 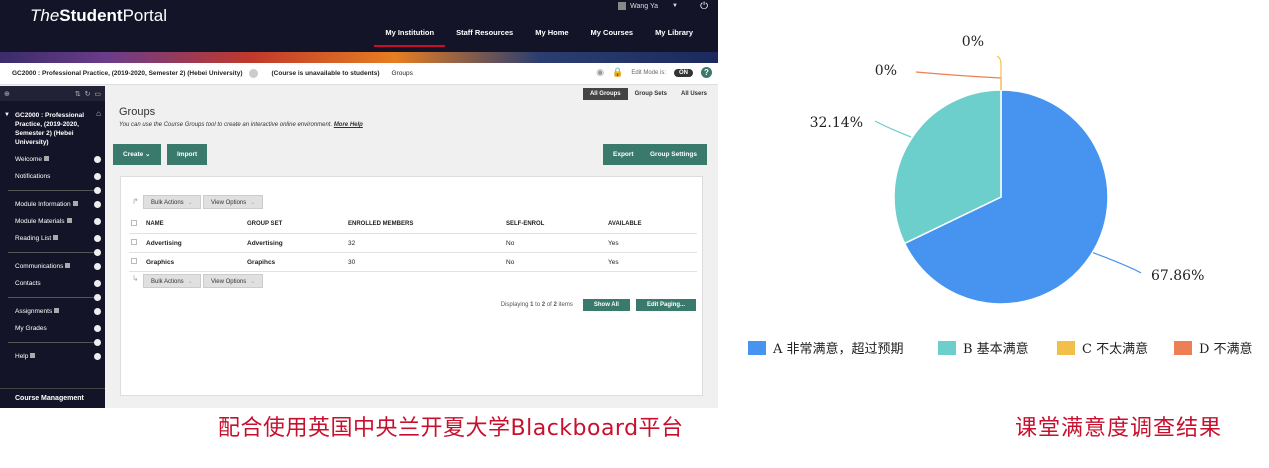 I want to click on course-management: Course Management, so click(x=52, y=398).